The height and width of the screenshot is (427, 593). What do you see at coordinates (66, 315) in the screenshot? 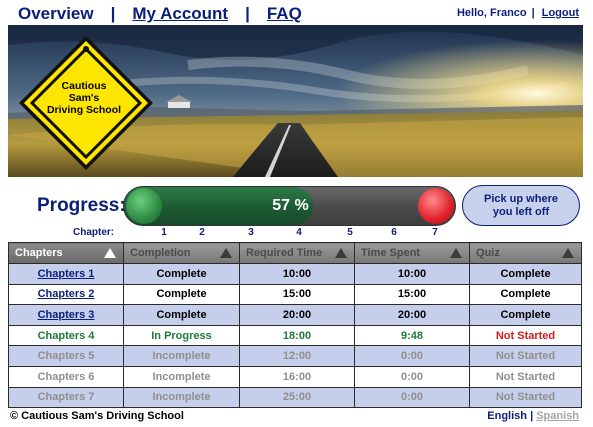
I see `chapter-link: Chapters 3` at bounding box center [66, 315].